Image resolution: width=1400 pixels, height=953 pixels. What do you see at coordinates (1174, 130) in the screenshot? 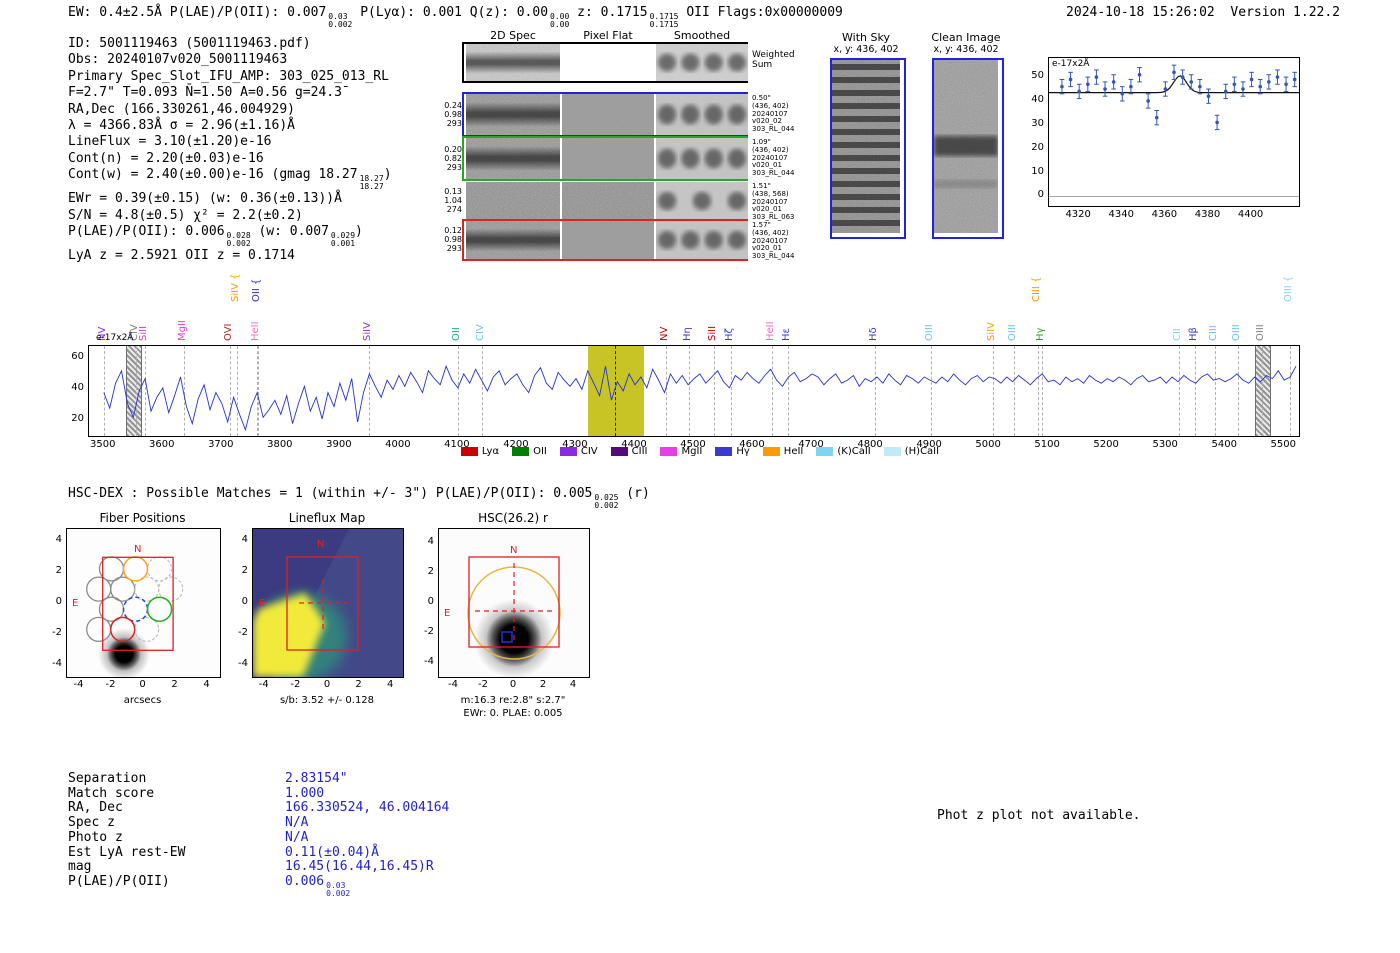
I see `inset-plot-canvas` at bounding box center [1174, 130].